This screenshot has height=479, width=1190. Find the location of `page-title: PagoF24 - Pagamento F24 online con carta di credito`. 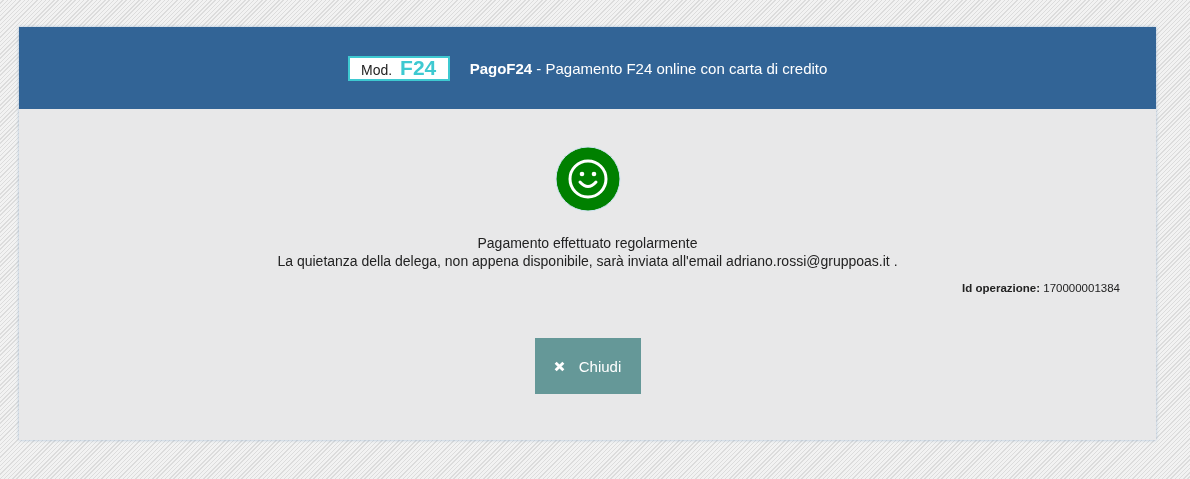

page-title: PagoF24 - Pagamento F24 online con carta di credito is located at coordinates (648, 68).